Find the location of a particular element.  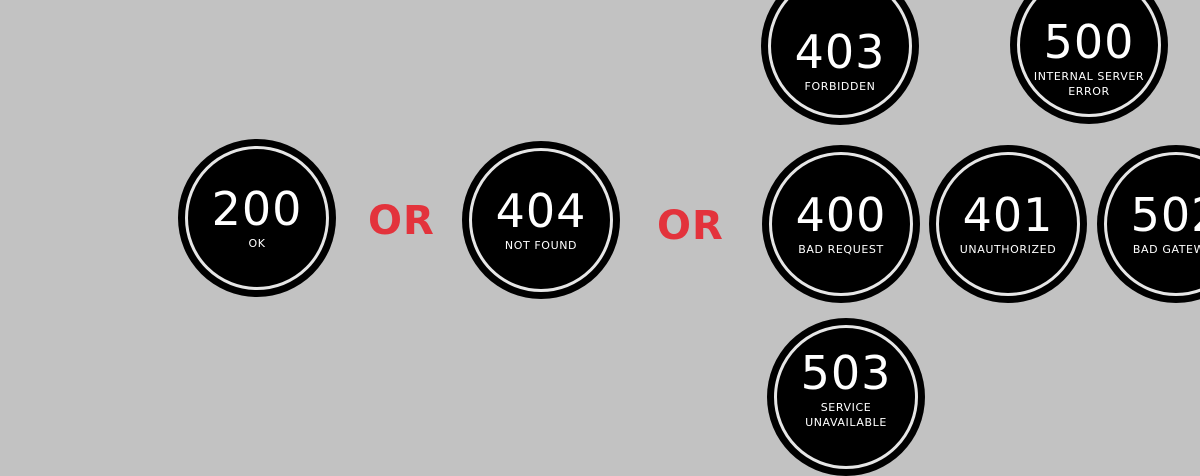

status-badge-404: 404 NOT FOUND is located at coordinates (541, 220).